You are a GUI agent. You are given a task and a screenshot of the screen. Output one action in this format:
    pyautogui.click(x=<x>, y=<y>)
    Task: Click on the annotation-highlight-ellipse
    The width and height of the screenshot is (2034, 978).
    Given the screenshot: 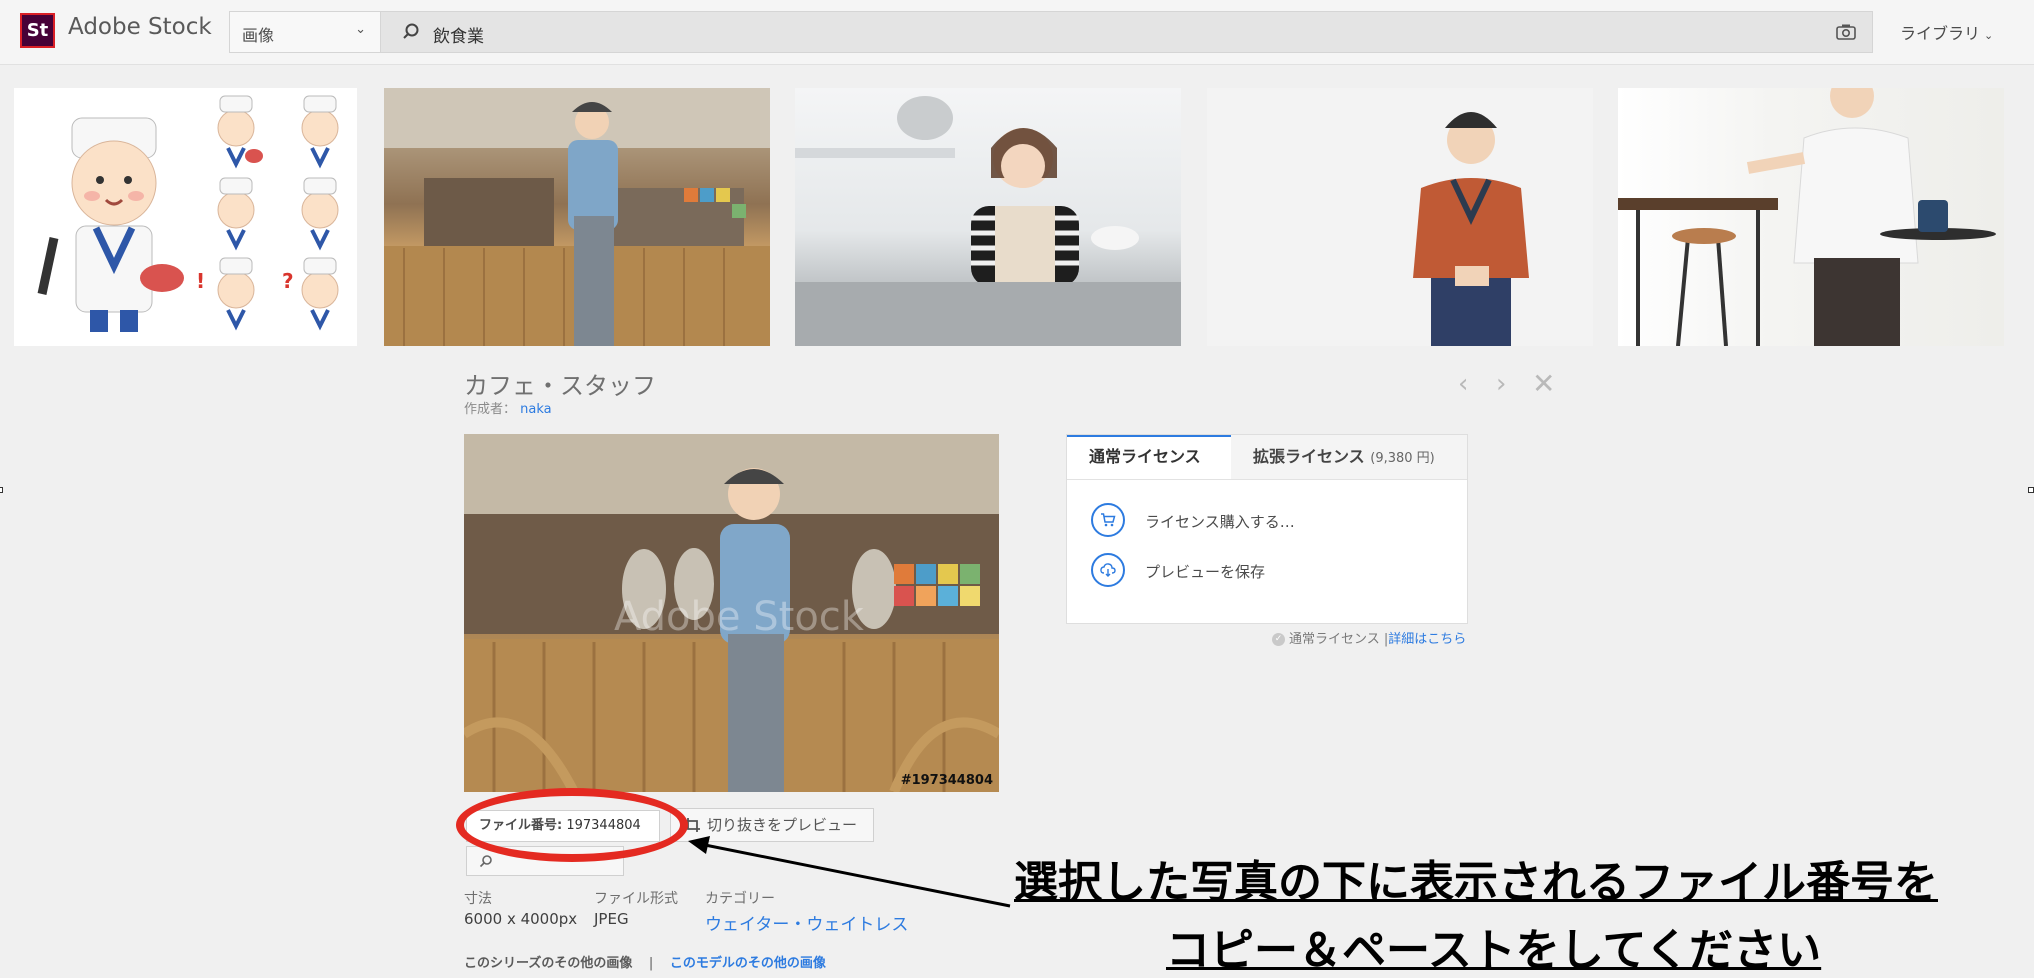 What is the action you would take?
    pyautogui.click(x=572, y=825)
    